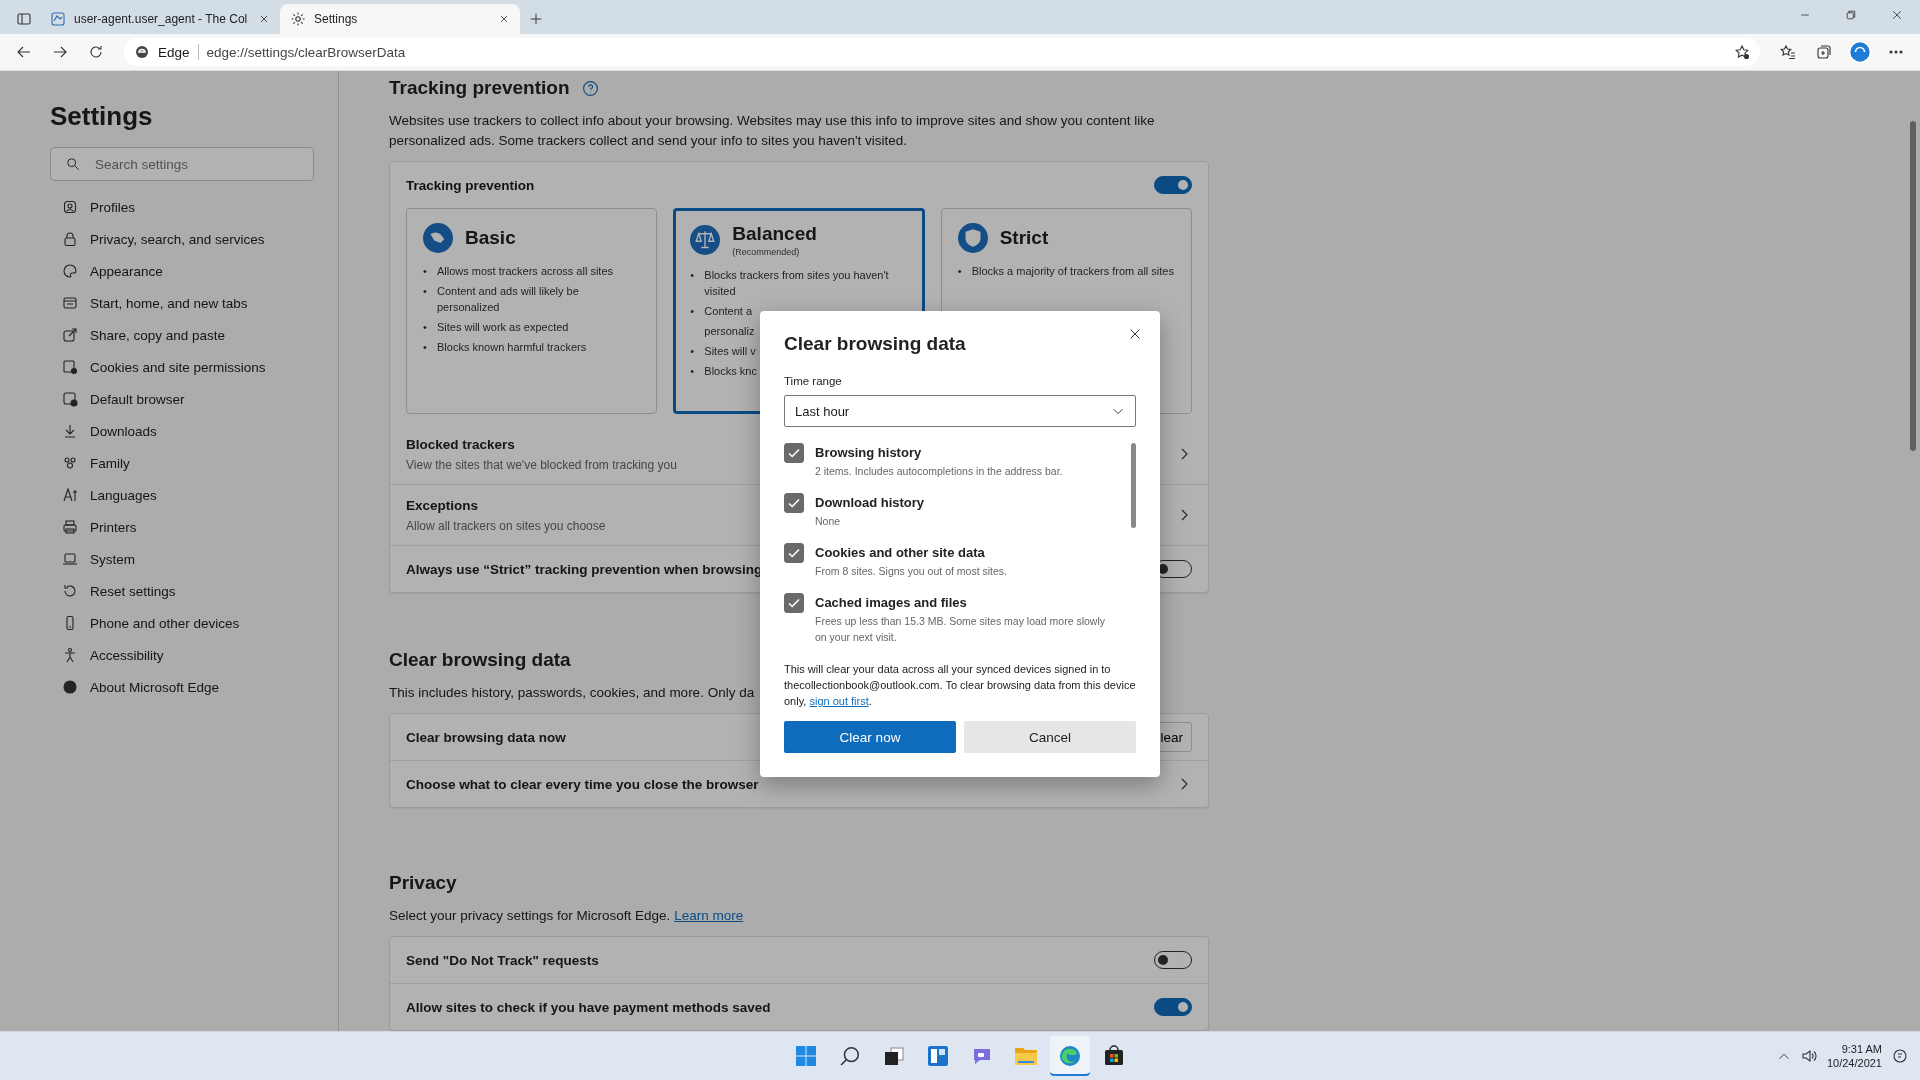  What do you see at coordinates (584, 569) in the screenshot?
I see `row-title: Always use “Strict” tracking prevention when browsing` at bounding box center [584, 569].